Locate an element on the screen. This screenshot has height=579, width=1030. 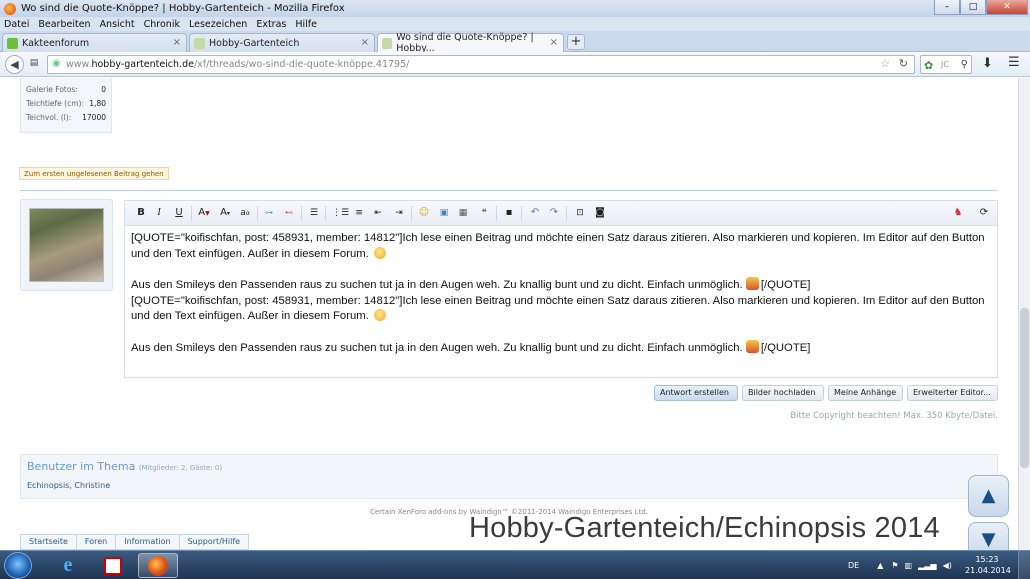
image-icon: ▣ is located at coordinates (444, 213).